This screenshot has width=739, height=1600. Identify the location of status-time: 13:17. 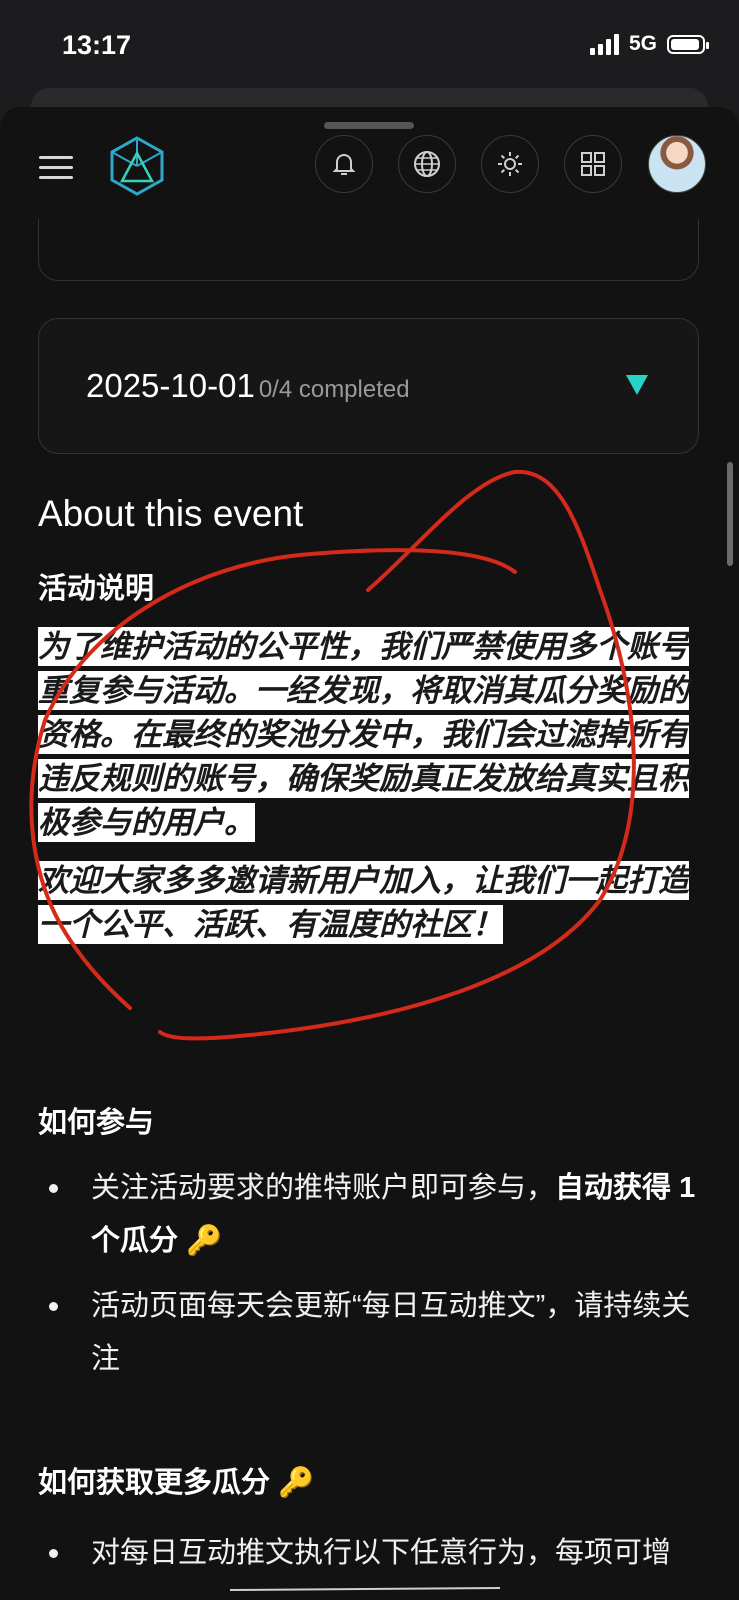
(97, 45).